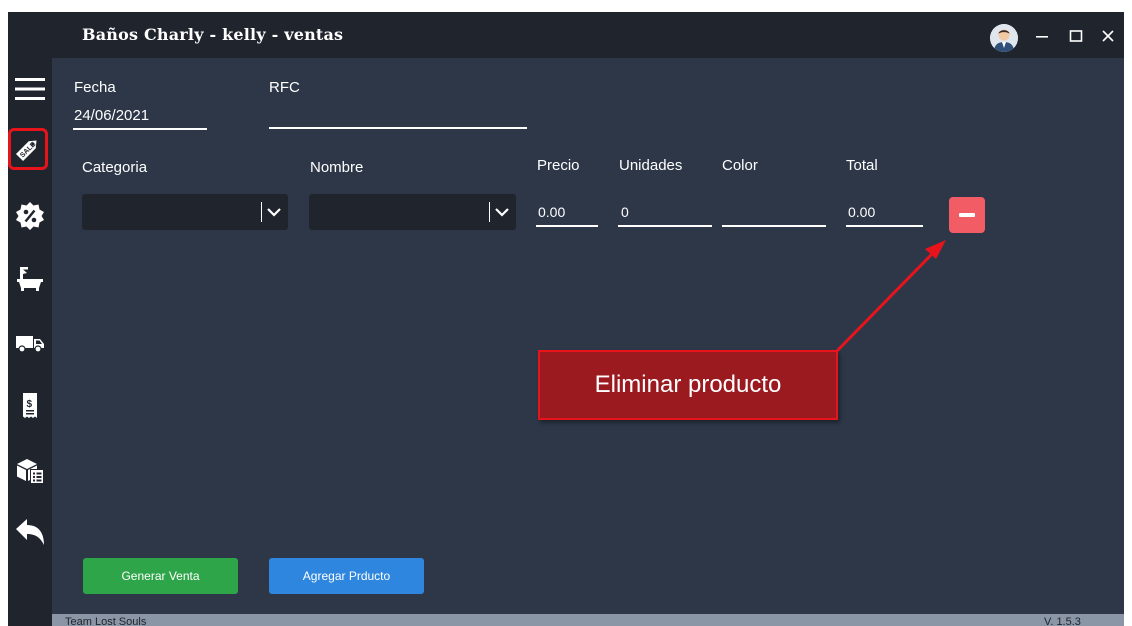 The image size is (1132, 626). I want to click on precio-label: Precio, so click(558, 165).